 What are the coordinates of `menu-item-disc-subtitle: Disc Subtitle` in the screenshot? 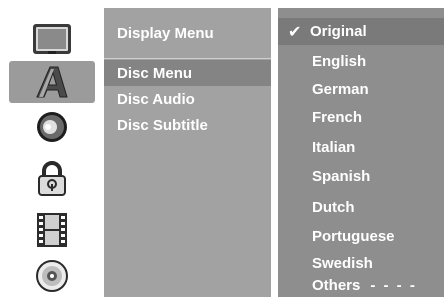 It's located at (187, 125).